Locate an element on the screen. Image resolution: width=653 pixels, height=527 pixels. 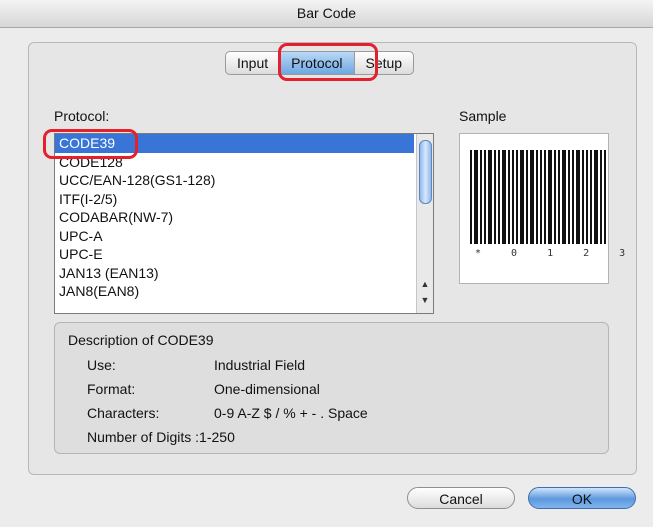
protocol-label: Protocol: is located at coordinates (82, 116).